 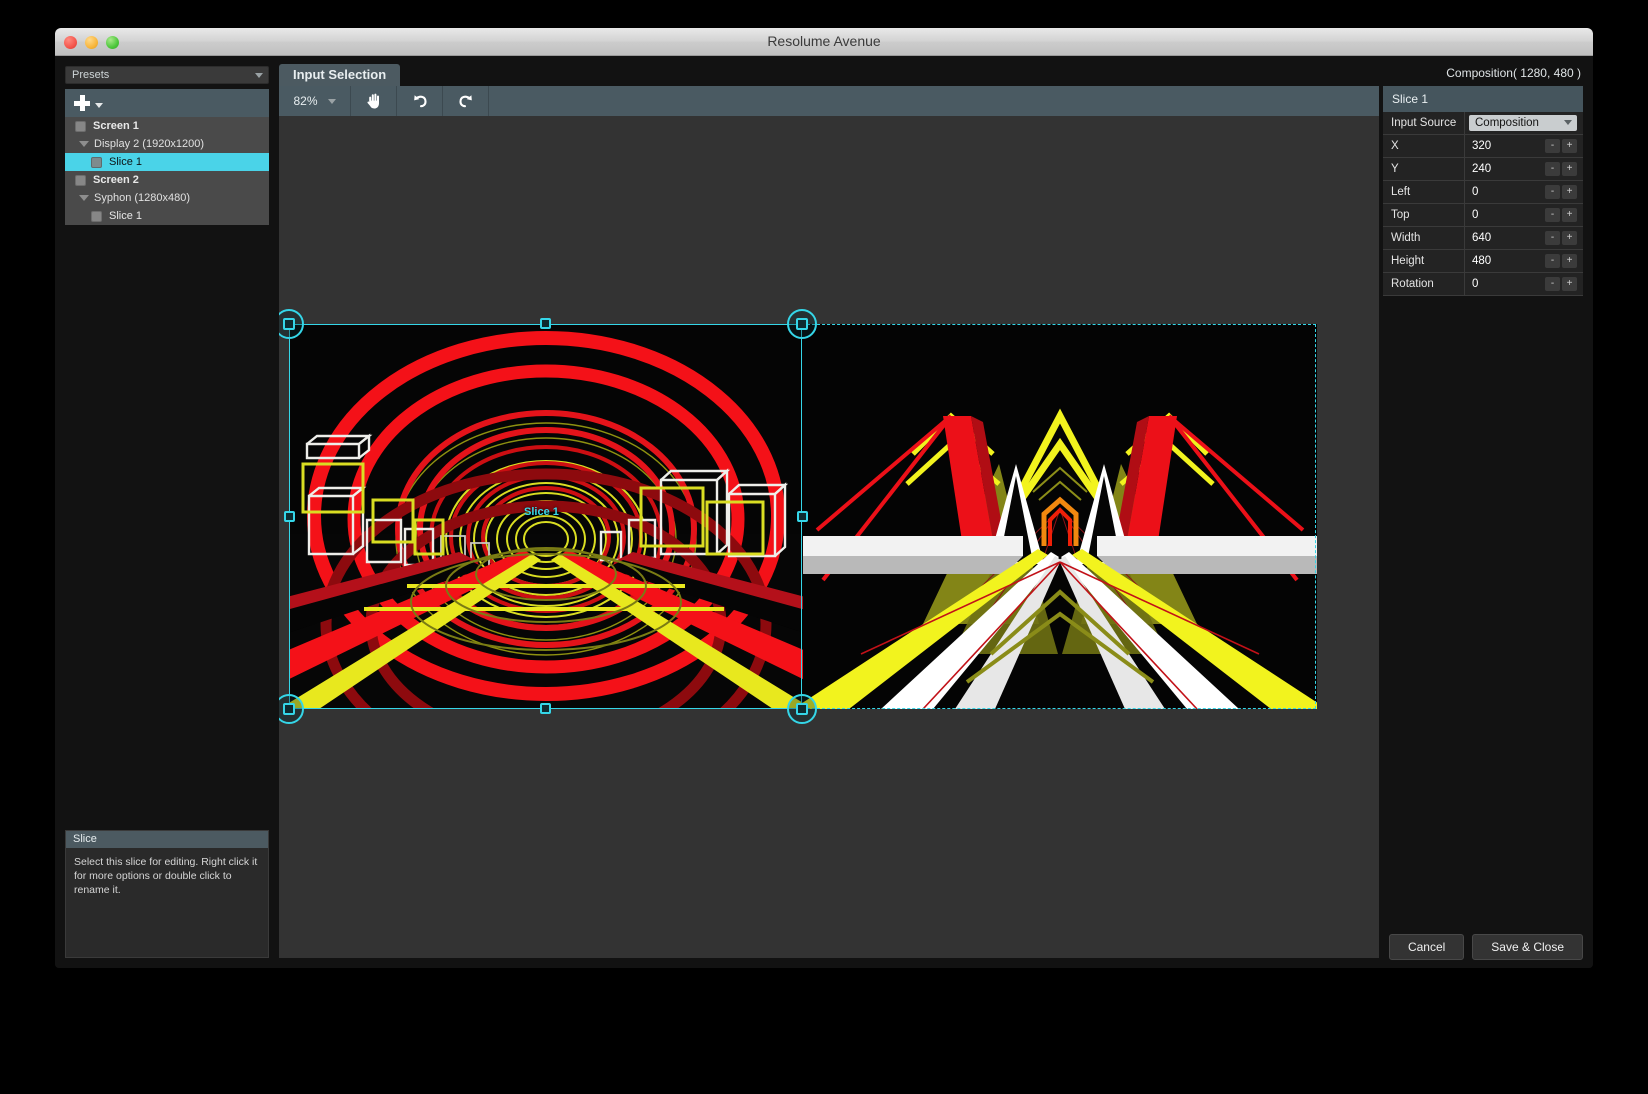 What do you see at coordinates (1424, 123) in the screenshot?
I see `property-label: Input Source` at bounding box center [1424, 123].